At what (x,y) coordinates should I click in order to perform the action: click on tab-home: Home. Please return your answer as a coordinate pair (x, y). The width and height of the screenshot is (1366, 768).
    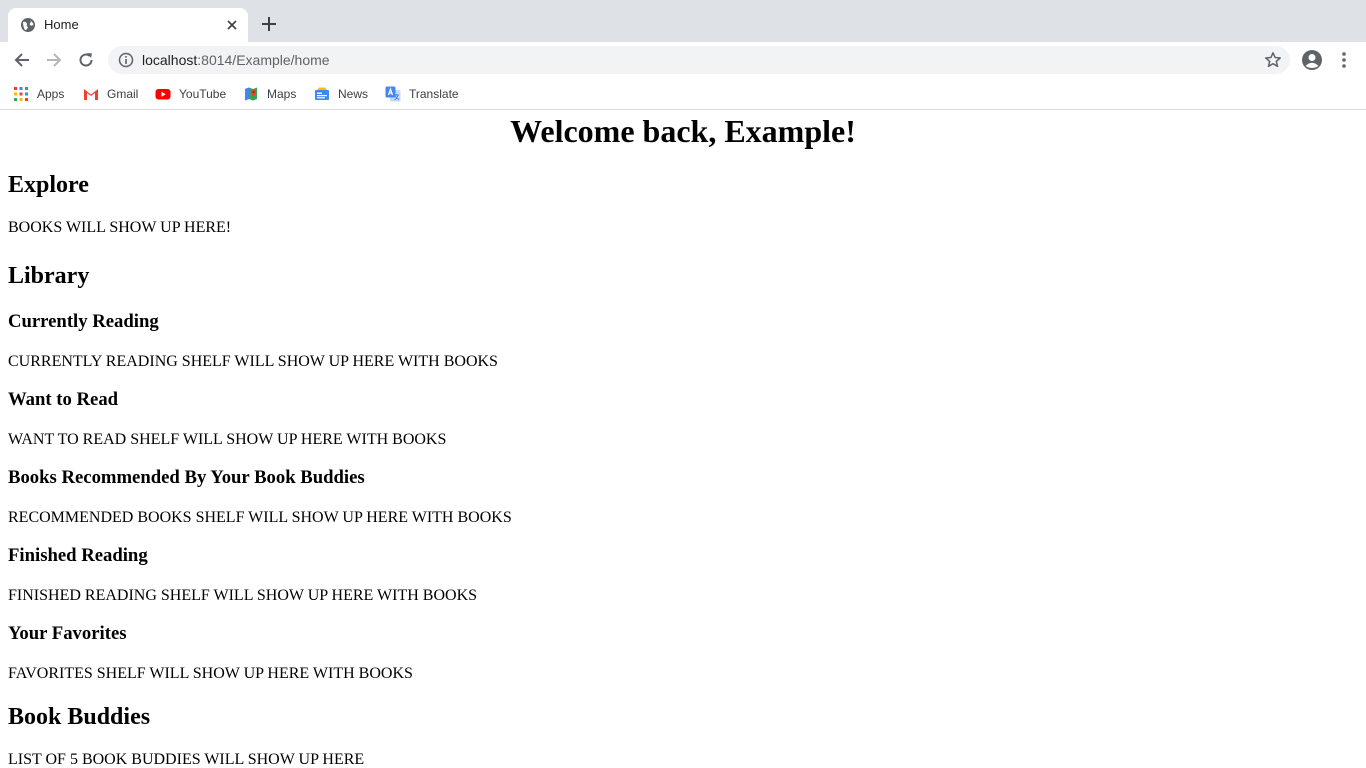
    Looking at the image, I should click on (128, 25).